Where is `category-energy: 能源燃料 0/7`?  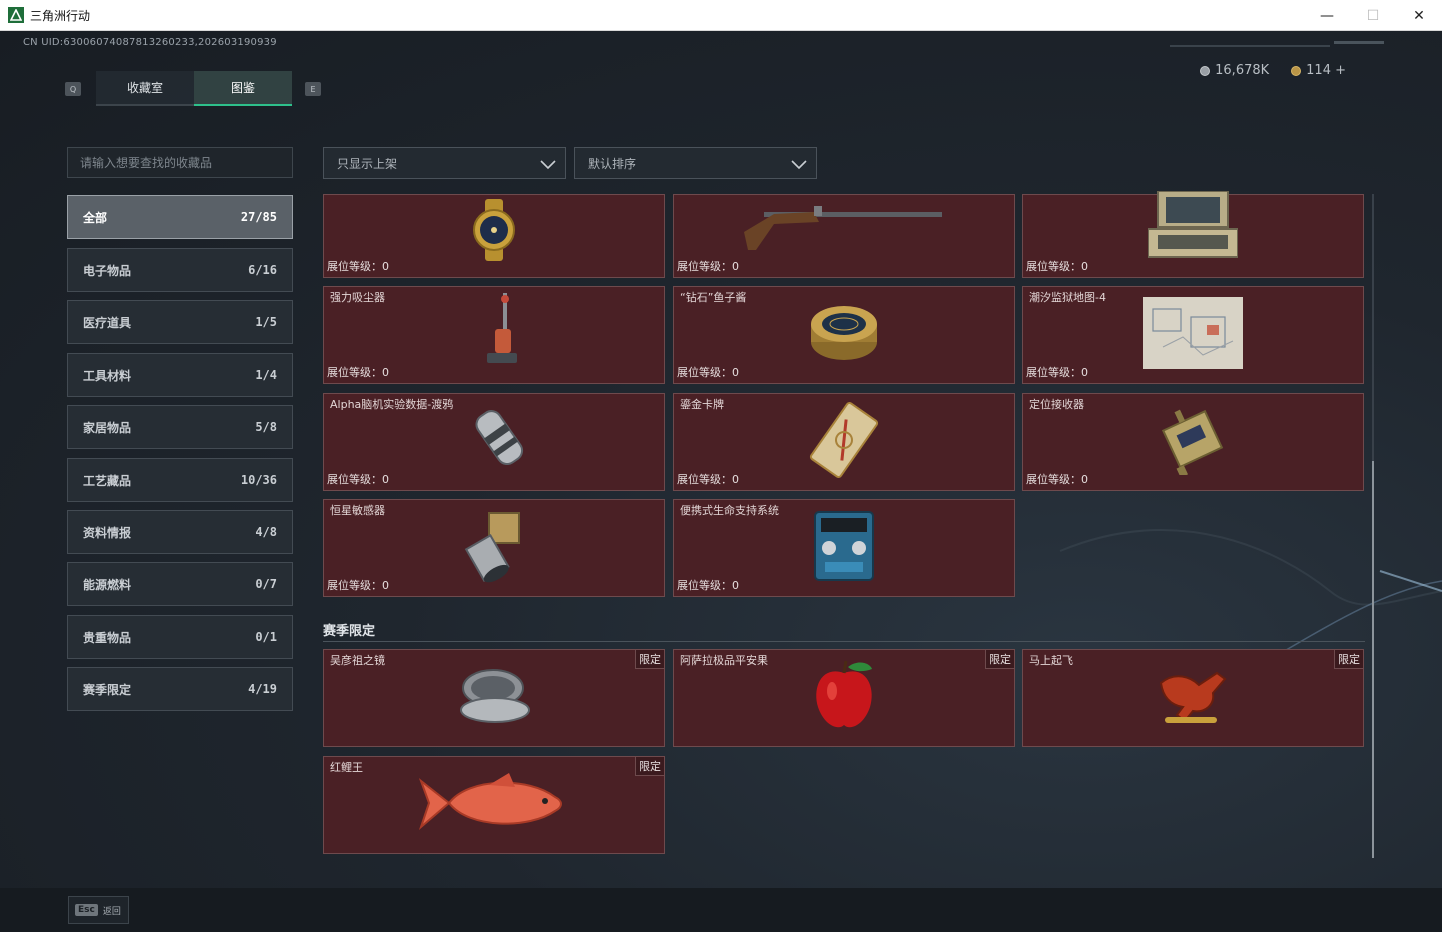
category-energy: 能源燃料 0/7 is located at coordinates (180, 584).